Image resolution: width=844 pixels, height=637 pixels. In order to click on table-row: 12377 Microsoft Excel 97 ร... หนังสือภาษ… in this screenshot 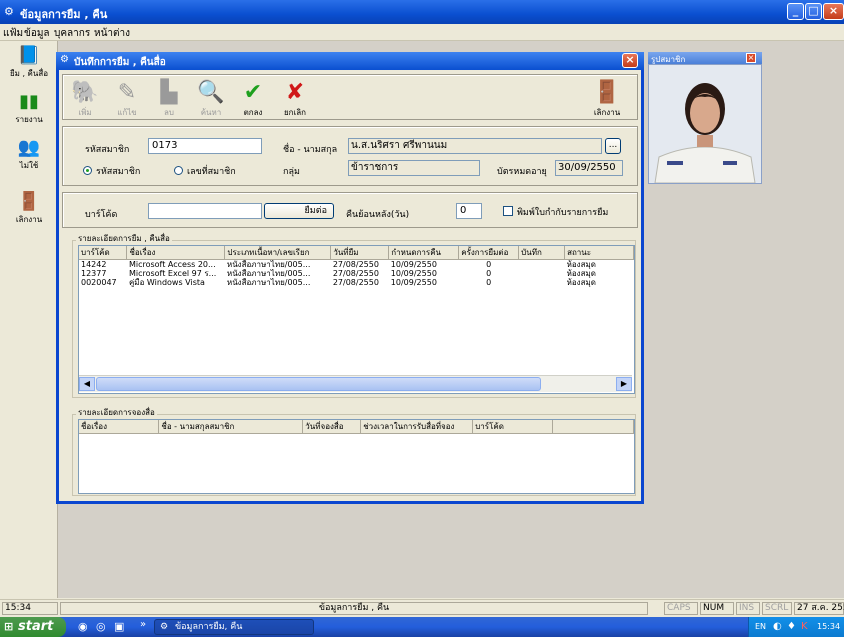, I will do `click(356, 273)`.